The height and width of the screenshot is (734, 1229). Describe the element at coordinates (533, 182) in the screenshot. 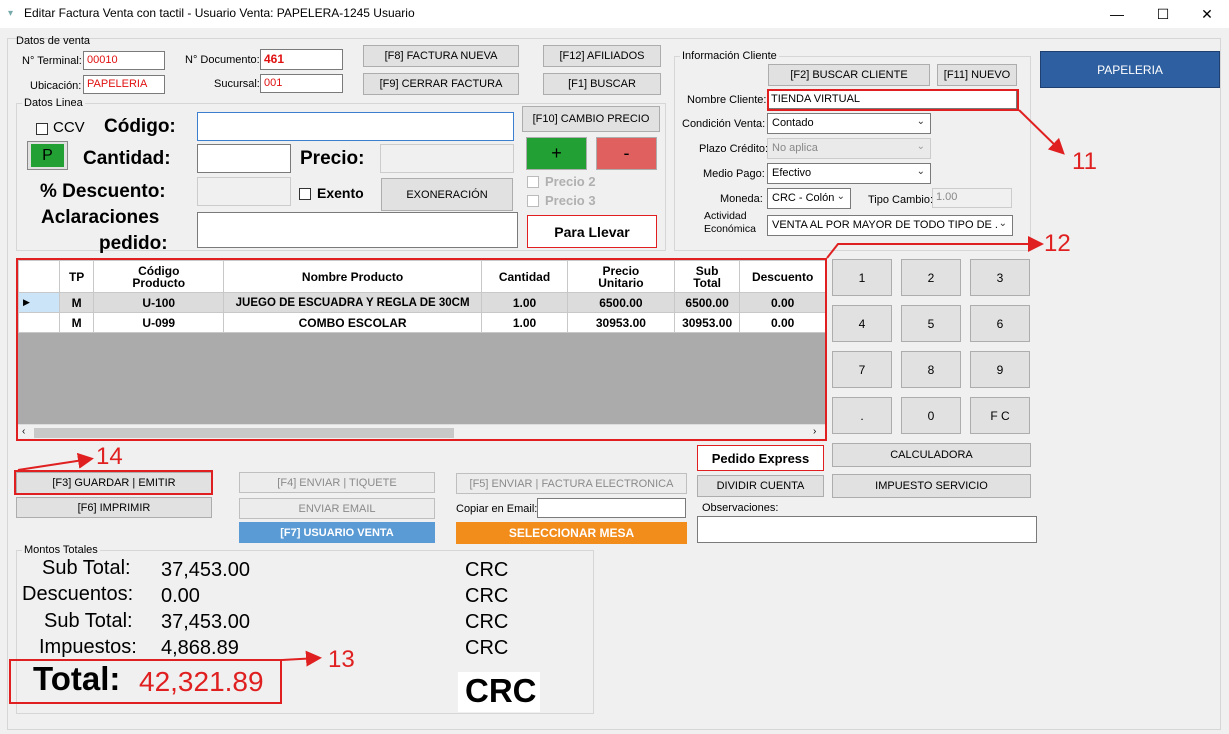

I see `precio2-checkbox` at that location.